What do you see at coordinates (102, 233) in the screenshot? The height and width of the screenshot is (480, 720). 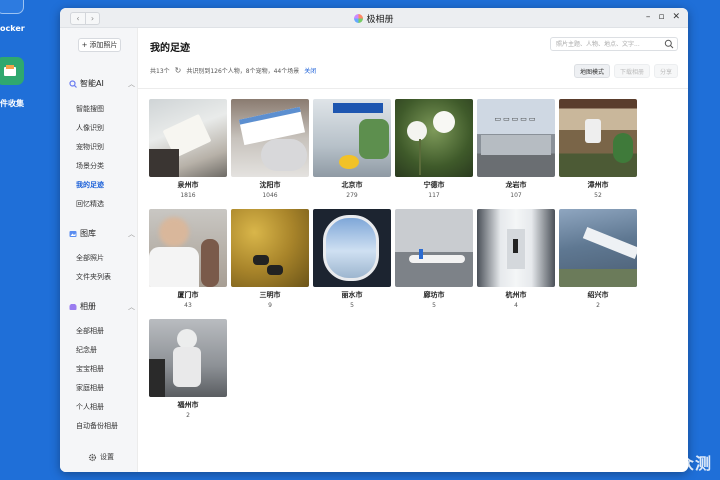 I see `sidebar-section-gallery: 图库 ︿` at bounding box center [102, 233].